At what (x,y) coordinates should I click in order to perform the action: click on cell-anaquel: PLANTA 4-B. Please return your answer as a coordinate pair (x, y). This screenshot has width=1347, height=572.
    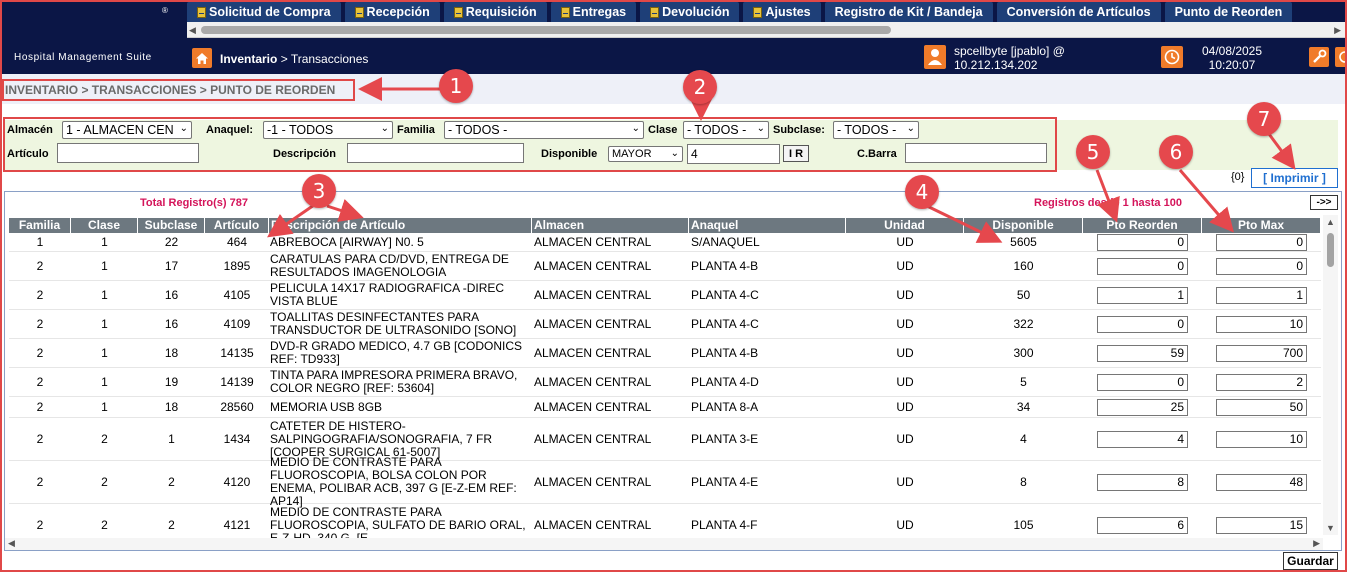
    Looking at the image, I should click on (725, 353).